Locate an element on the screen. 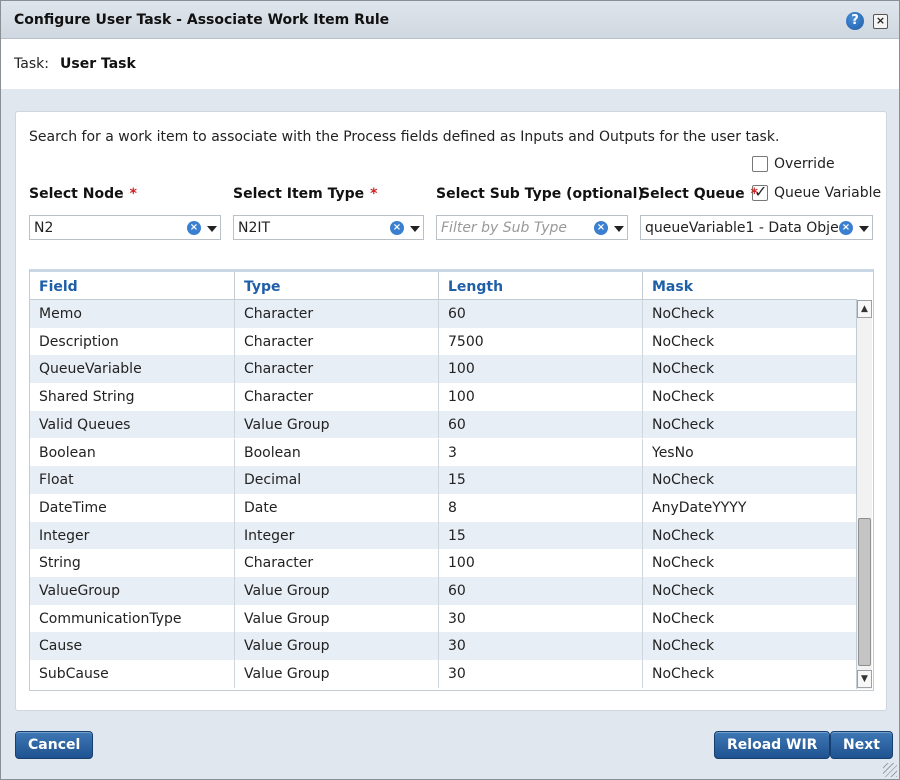 The width and height of the screenshot is (900, 780). table-cell: Integer is located at coordinates (132, 535).